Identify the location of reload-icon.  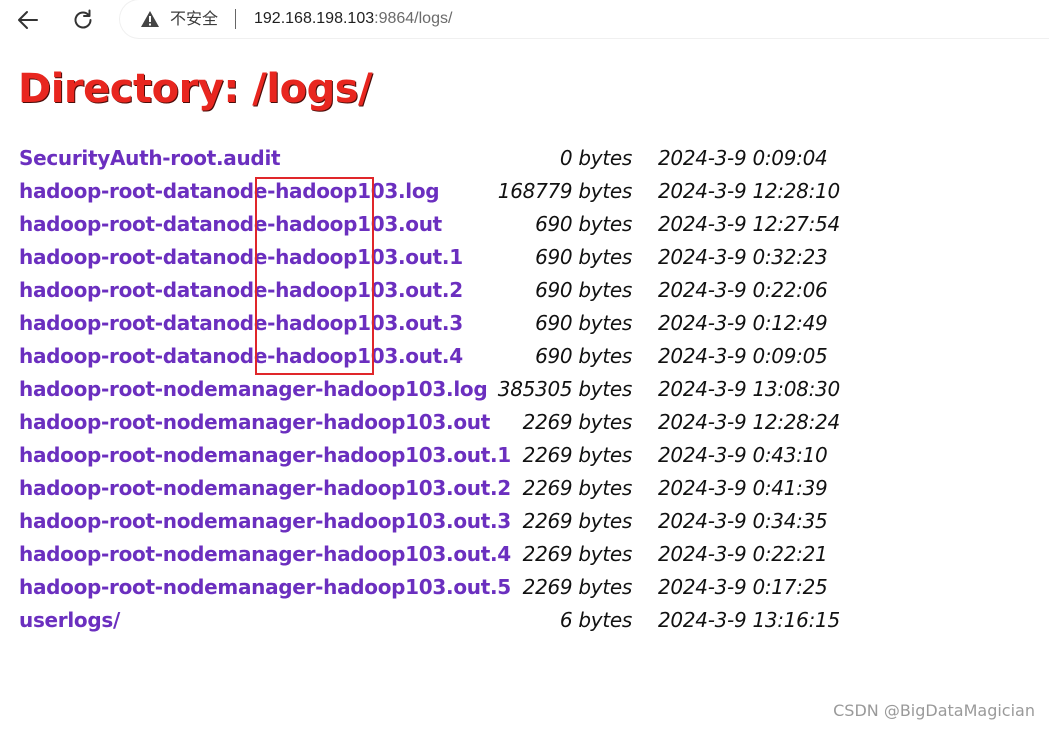
(83, 19).